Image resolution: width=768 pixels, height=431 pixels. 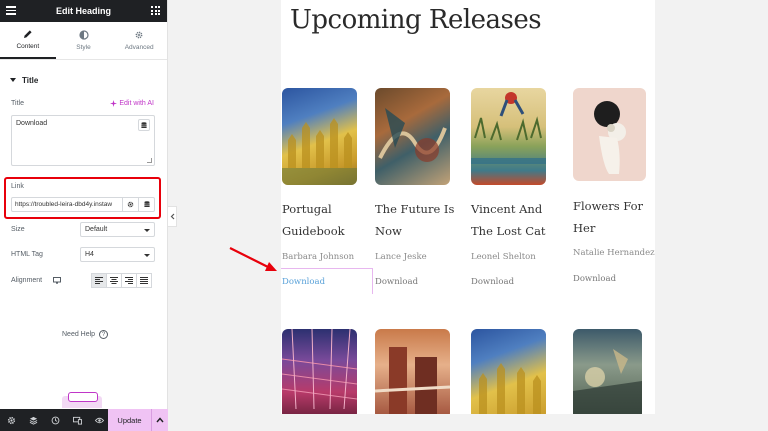 I want to click on preview-button, so click(x=99, y=420).